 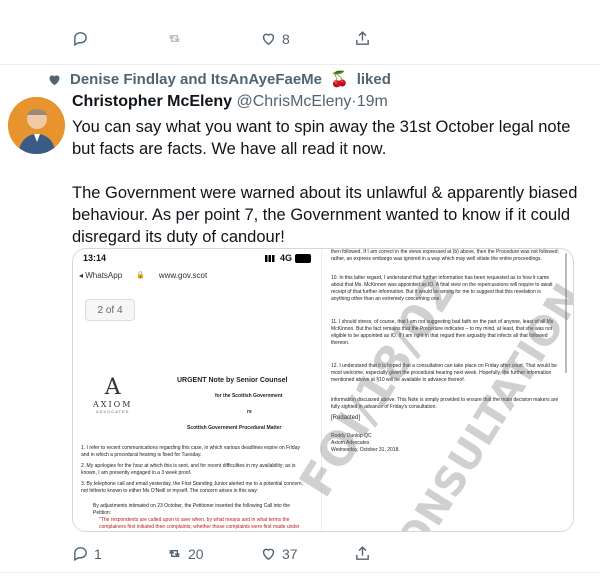 What do you see at coordinates (339, 79) in the screenshot?
I see `cherry-emoji: 🍒` at bounding box center [339, 79].